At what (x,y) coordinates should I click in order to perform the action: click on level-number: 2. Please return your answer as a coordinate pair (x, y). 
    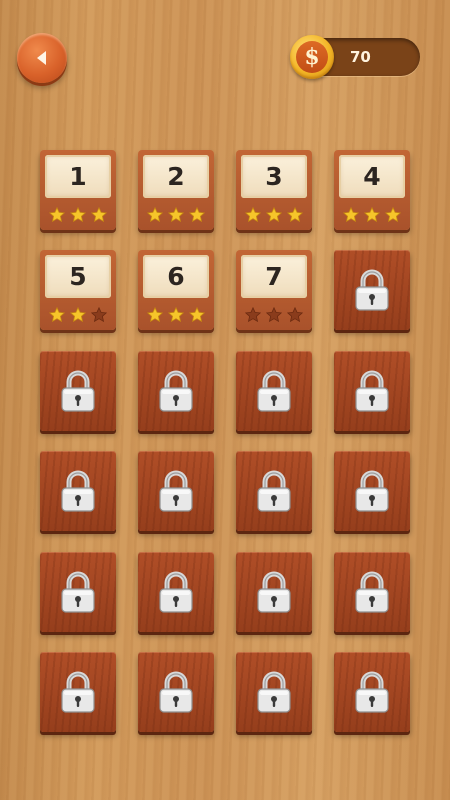
    Looking at the image, I should click on (176, 176).